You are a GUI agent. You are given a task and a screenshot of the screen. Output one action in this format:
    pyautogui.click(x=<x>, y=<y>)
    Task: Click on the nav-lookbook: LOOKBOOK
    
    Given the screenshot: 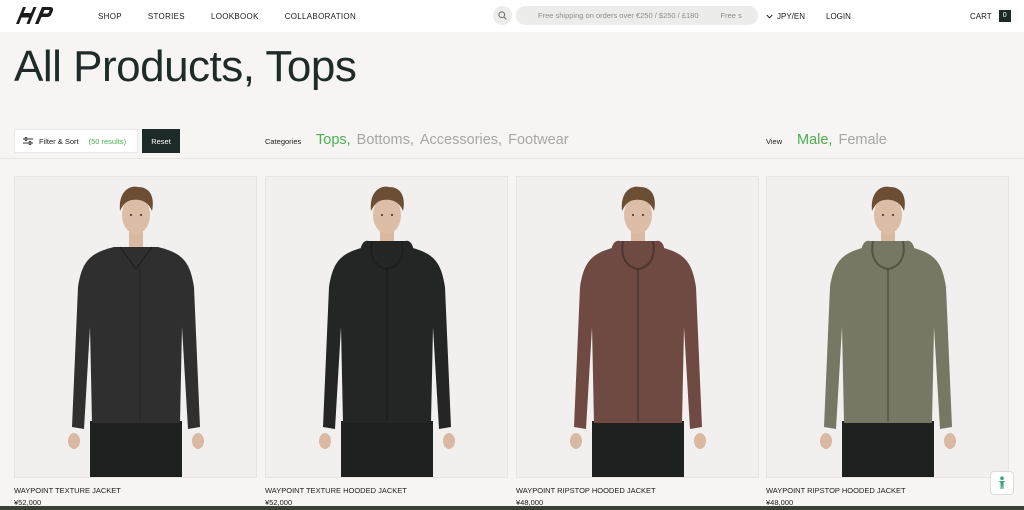 What is the action you would take?
    pyautogui.click(x=235, y=16)
    